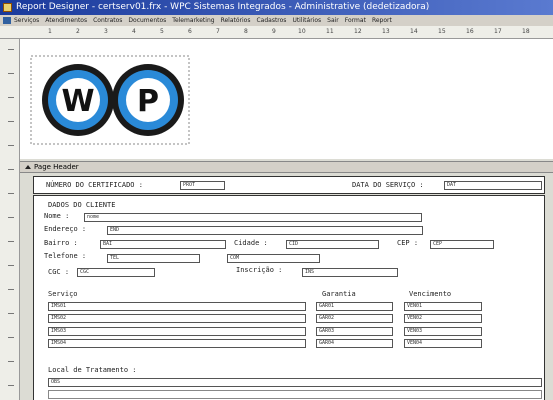 The image size is (553, 400). I want to click on servico-field: IMS01, so click(177, 306).